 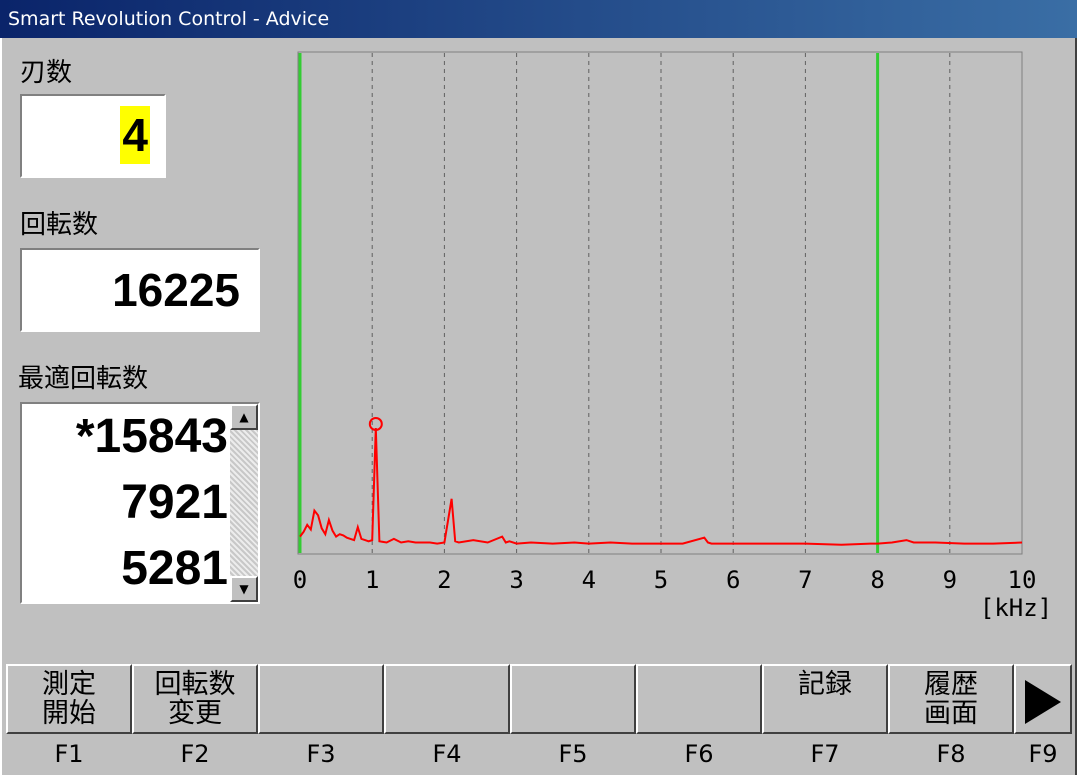 What do you see at coordinates (447, 754) in the screenshot?
I see `function-key-label: F4` at bounding box center [447, 754].